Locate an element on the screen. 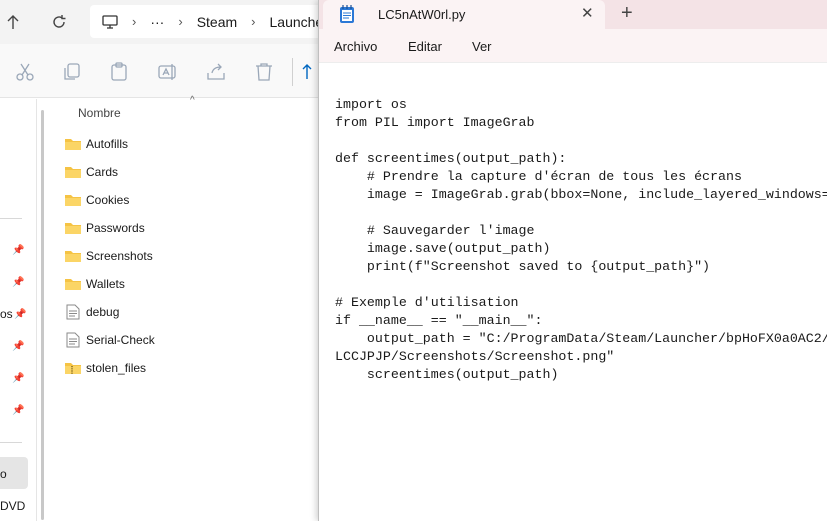  file-row-cookies: Cookies is located at coordinates (189, 200).